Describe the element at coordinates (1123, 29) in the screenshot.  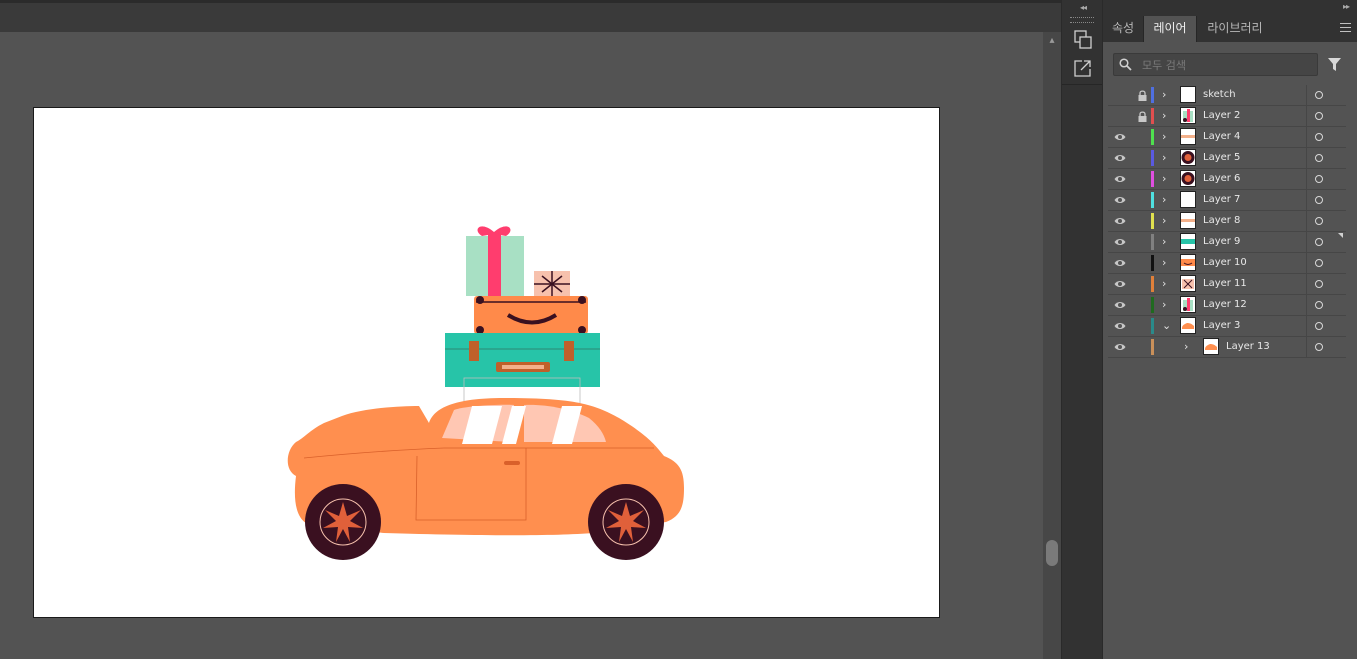
I see `tab-properties: 속성` at that location.